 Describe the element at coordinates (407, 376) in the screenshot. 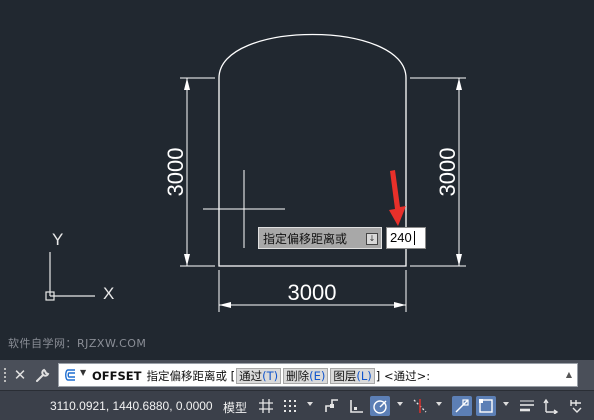

I see `command-default: <通过>:` at that location.